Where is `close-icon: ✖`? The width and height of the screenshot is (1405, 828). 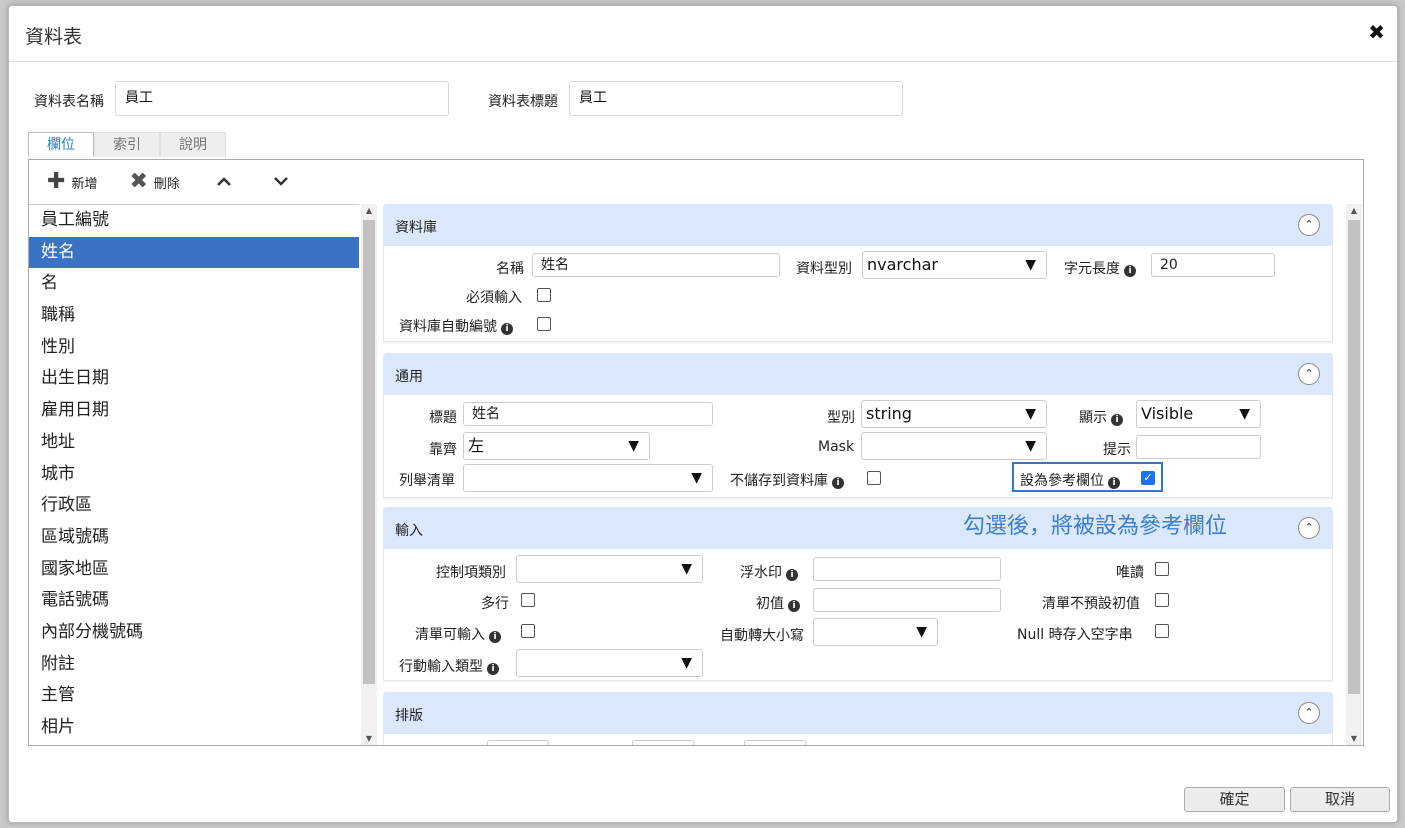 close-icon: ✖ is located at coordinates (1376, 32).